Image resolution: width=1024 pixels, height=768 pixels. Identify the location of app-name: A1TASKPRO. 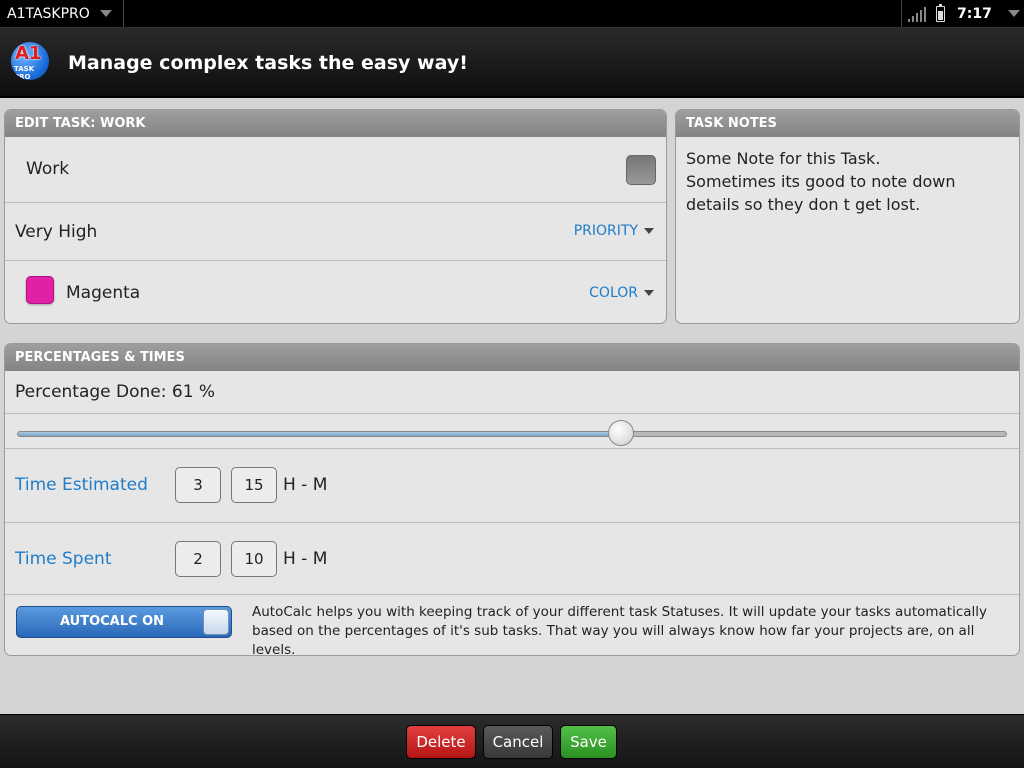
(48, 13).